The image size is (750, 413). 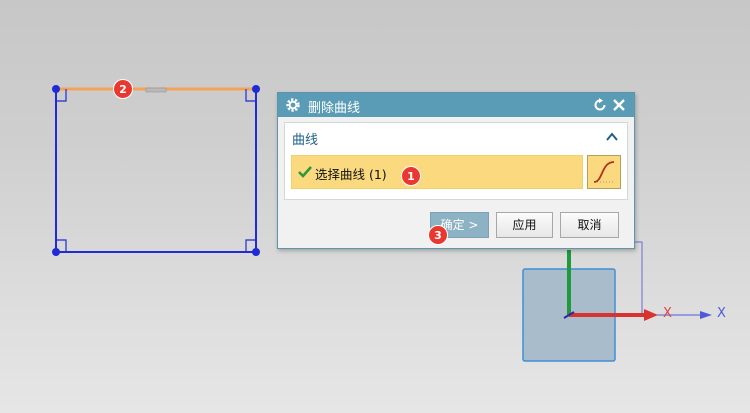 What do you see at coordinates (706, 315) in the screenshot?
I see `x-axis-blue-arrow` at bounding box center [706, 315].